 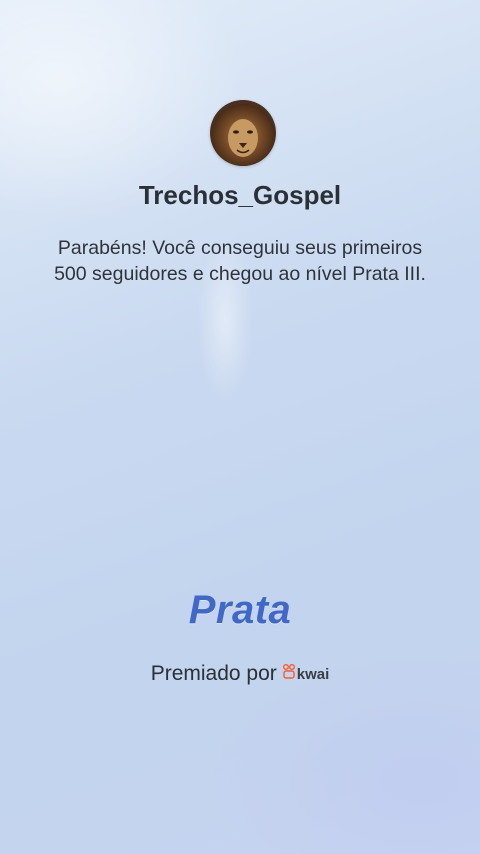 What do you see at coordinates (243, 133) in the screenshot?
I see `lion-avatar-icon` at bounding box center [243, 133].